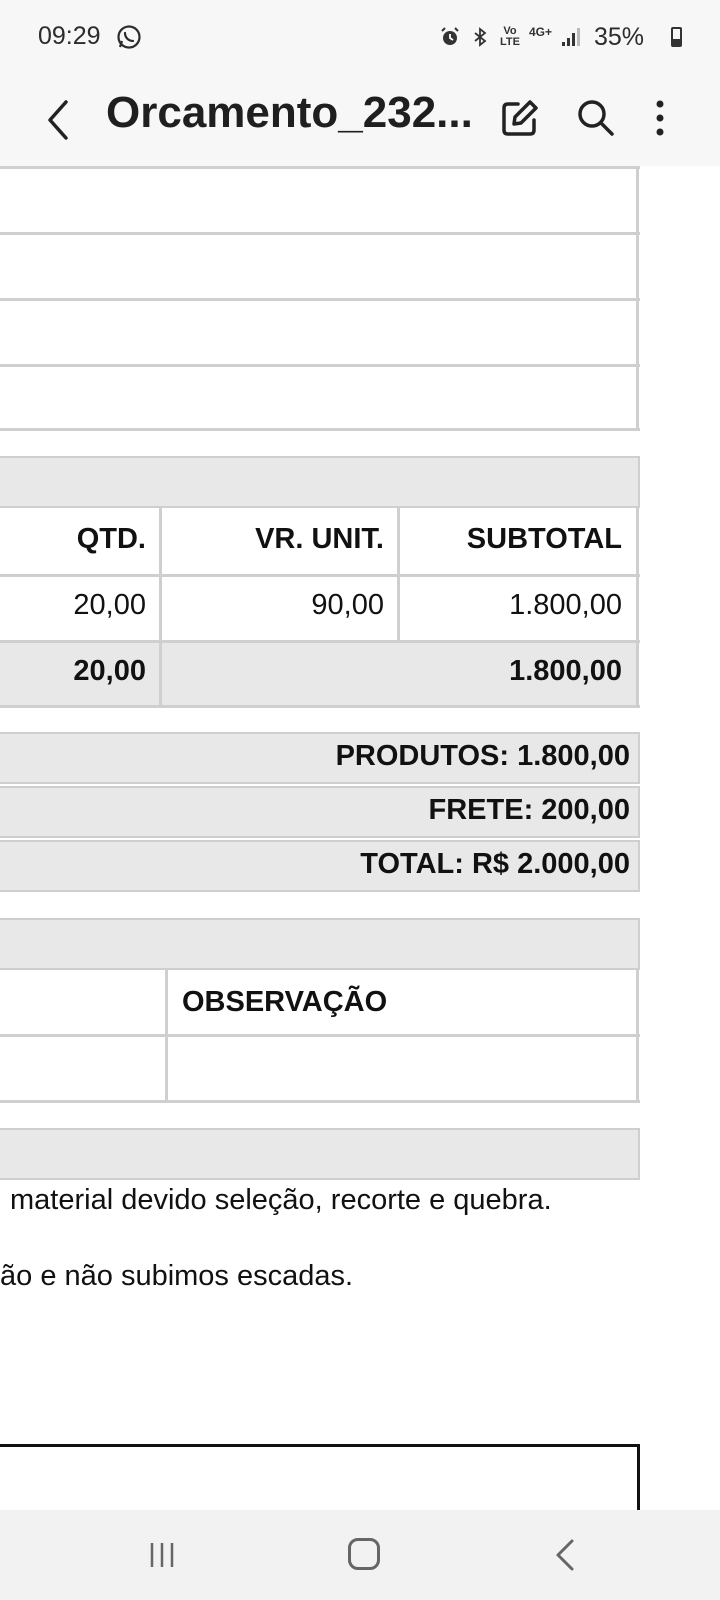 The height and width of the screenshot is (1600, 720). Describe the element at coordinates (529, 810) in the screenshot. I see `summary-frete: FRETE: 200,00` at that location.